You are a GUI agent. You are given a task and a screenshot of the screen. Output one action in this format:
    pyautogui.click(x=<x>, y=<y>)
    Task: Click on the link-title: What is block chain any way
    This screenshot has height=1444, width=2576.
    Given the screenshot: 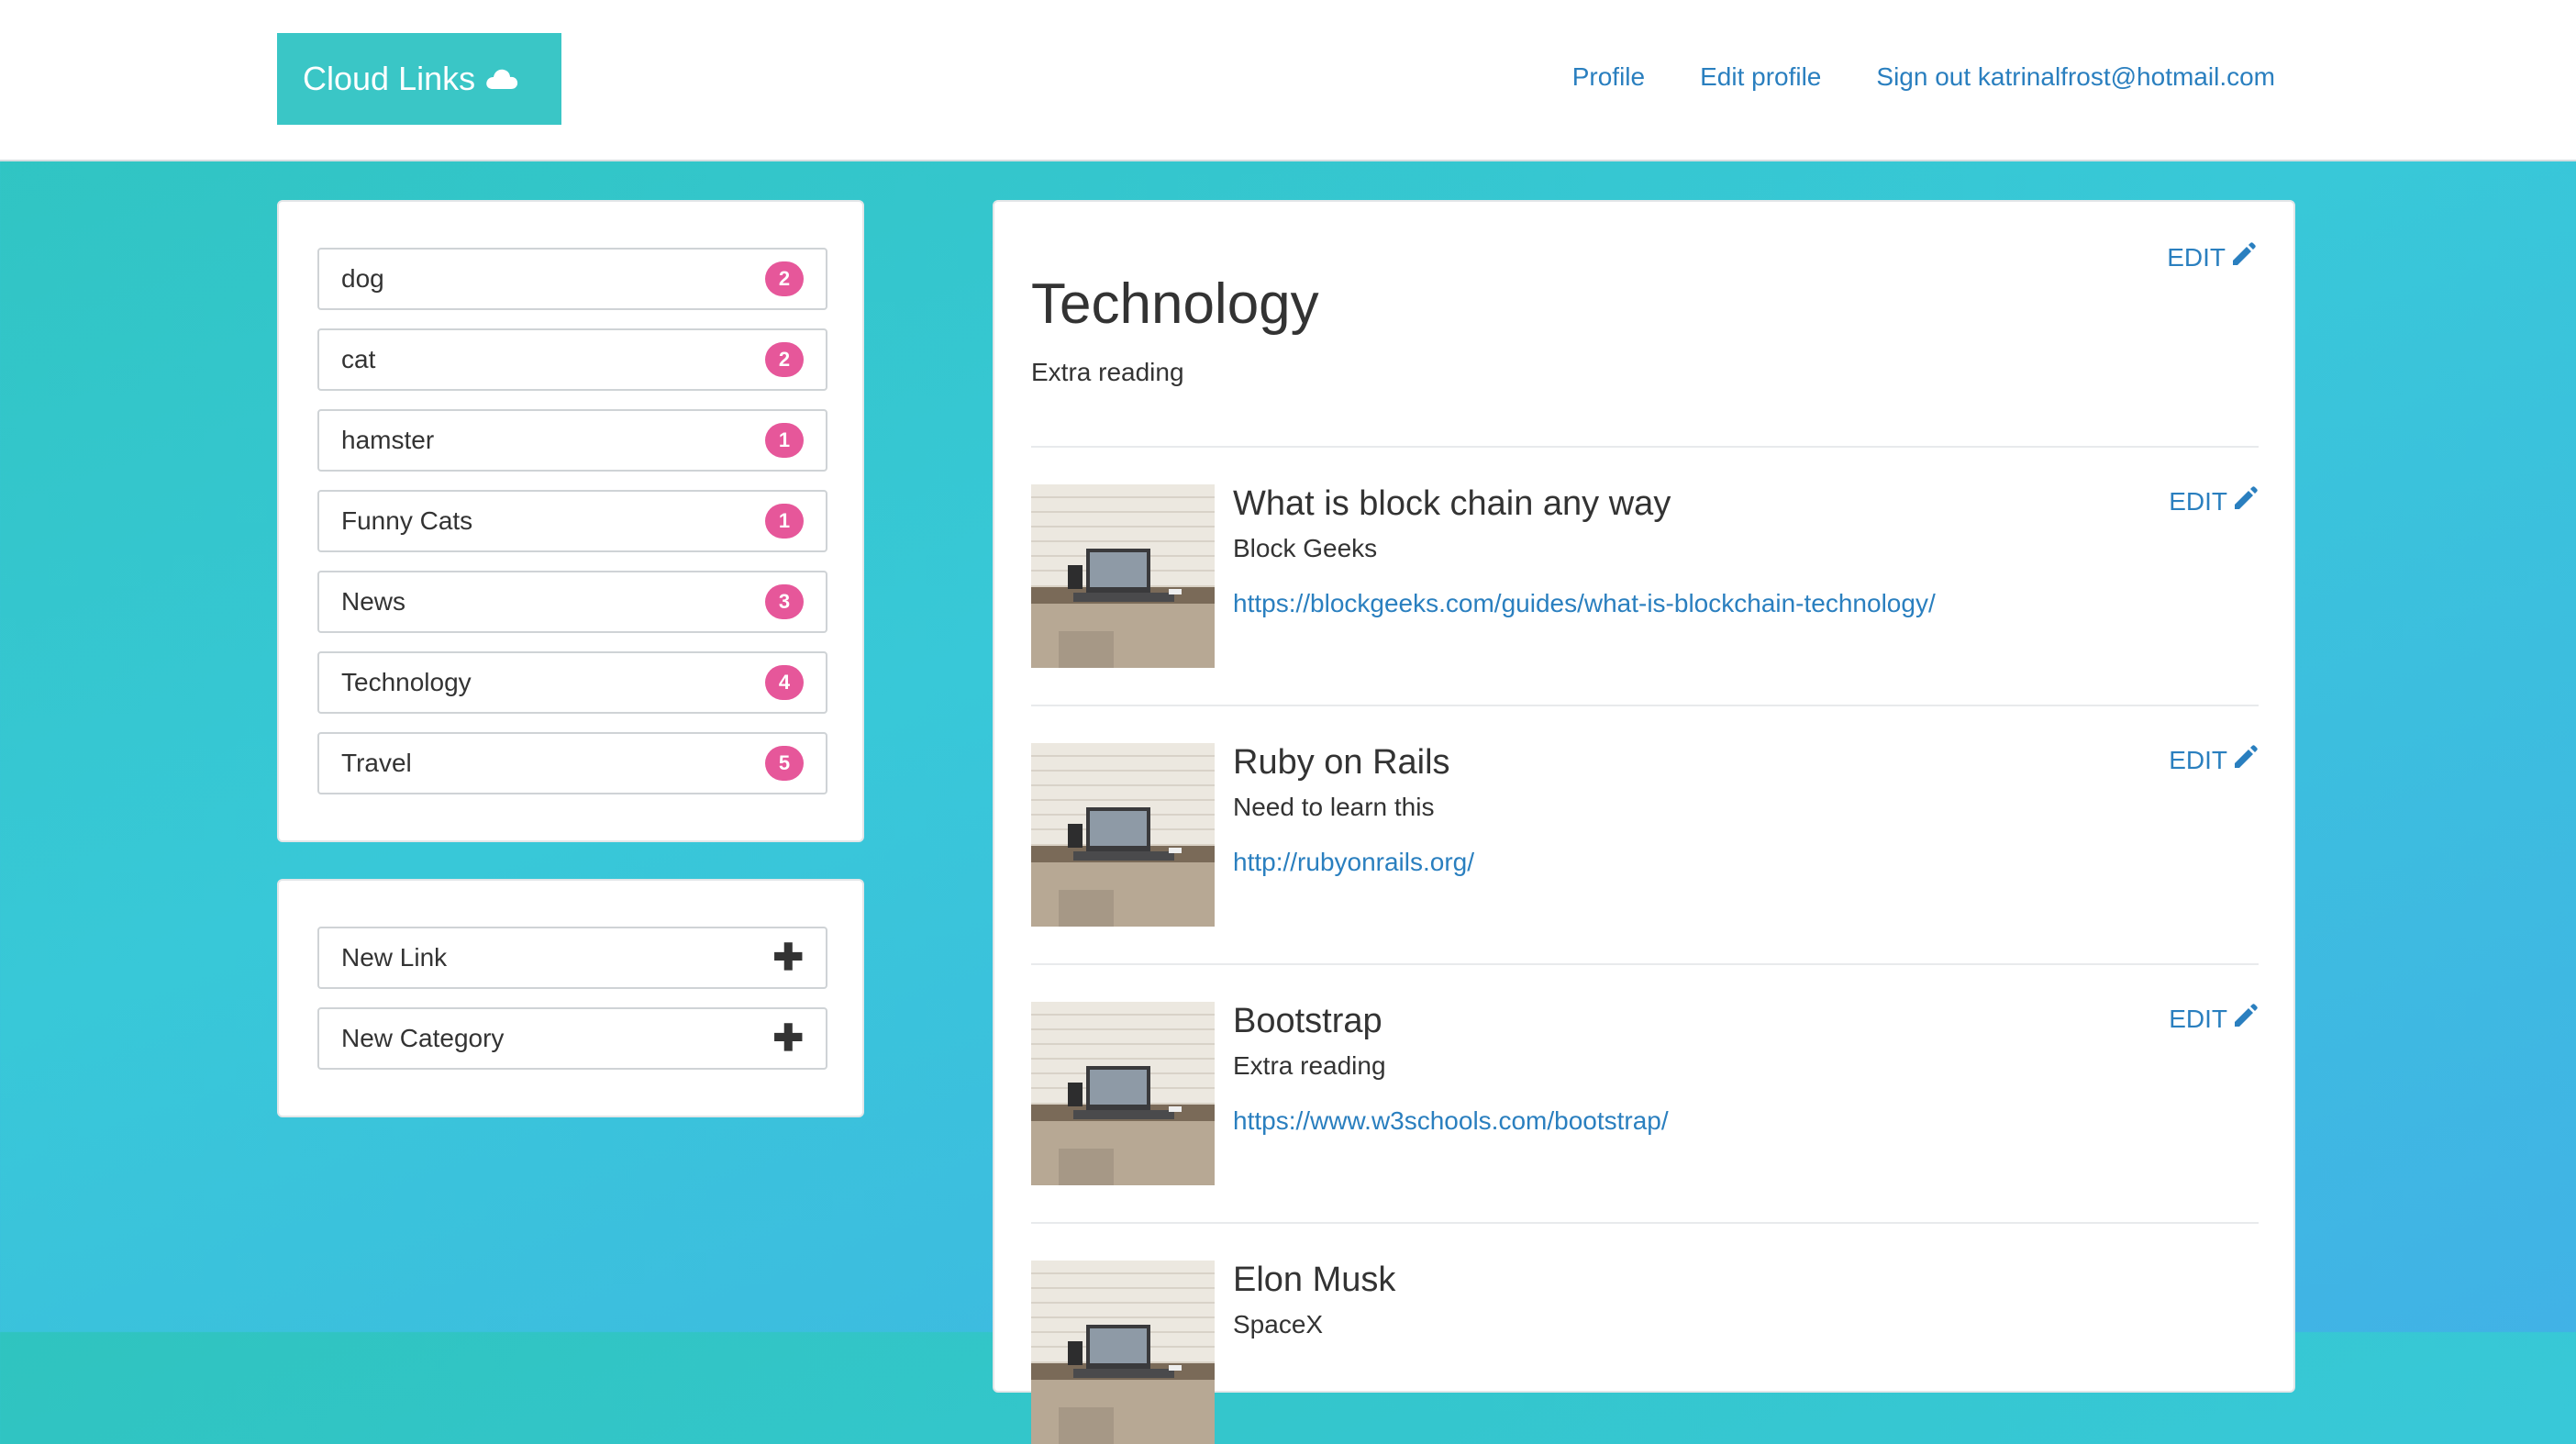 What is the action you would take?
    pyautogui.click(x=1452, y=503)
    